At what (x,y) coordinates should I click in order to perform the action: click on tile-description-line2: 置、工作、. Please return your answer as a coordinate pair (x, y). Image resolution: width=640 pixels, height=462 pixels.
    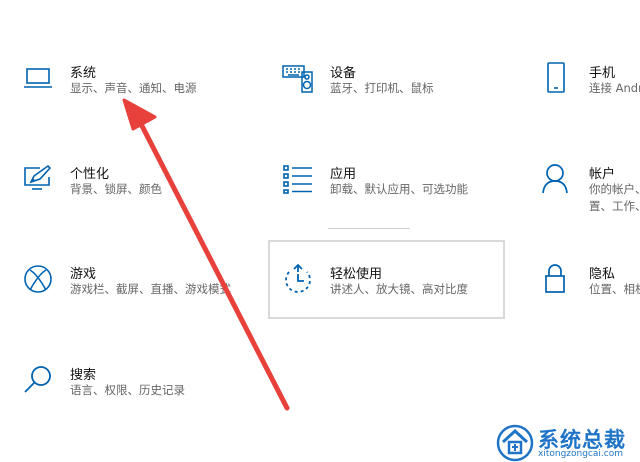
    Looking at the image, I should click on (614, 206).